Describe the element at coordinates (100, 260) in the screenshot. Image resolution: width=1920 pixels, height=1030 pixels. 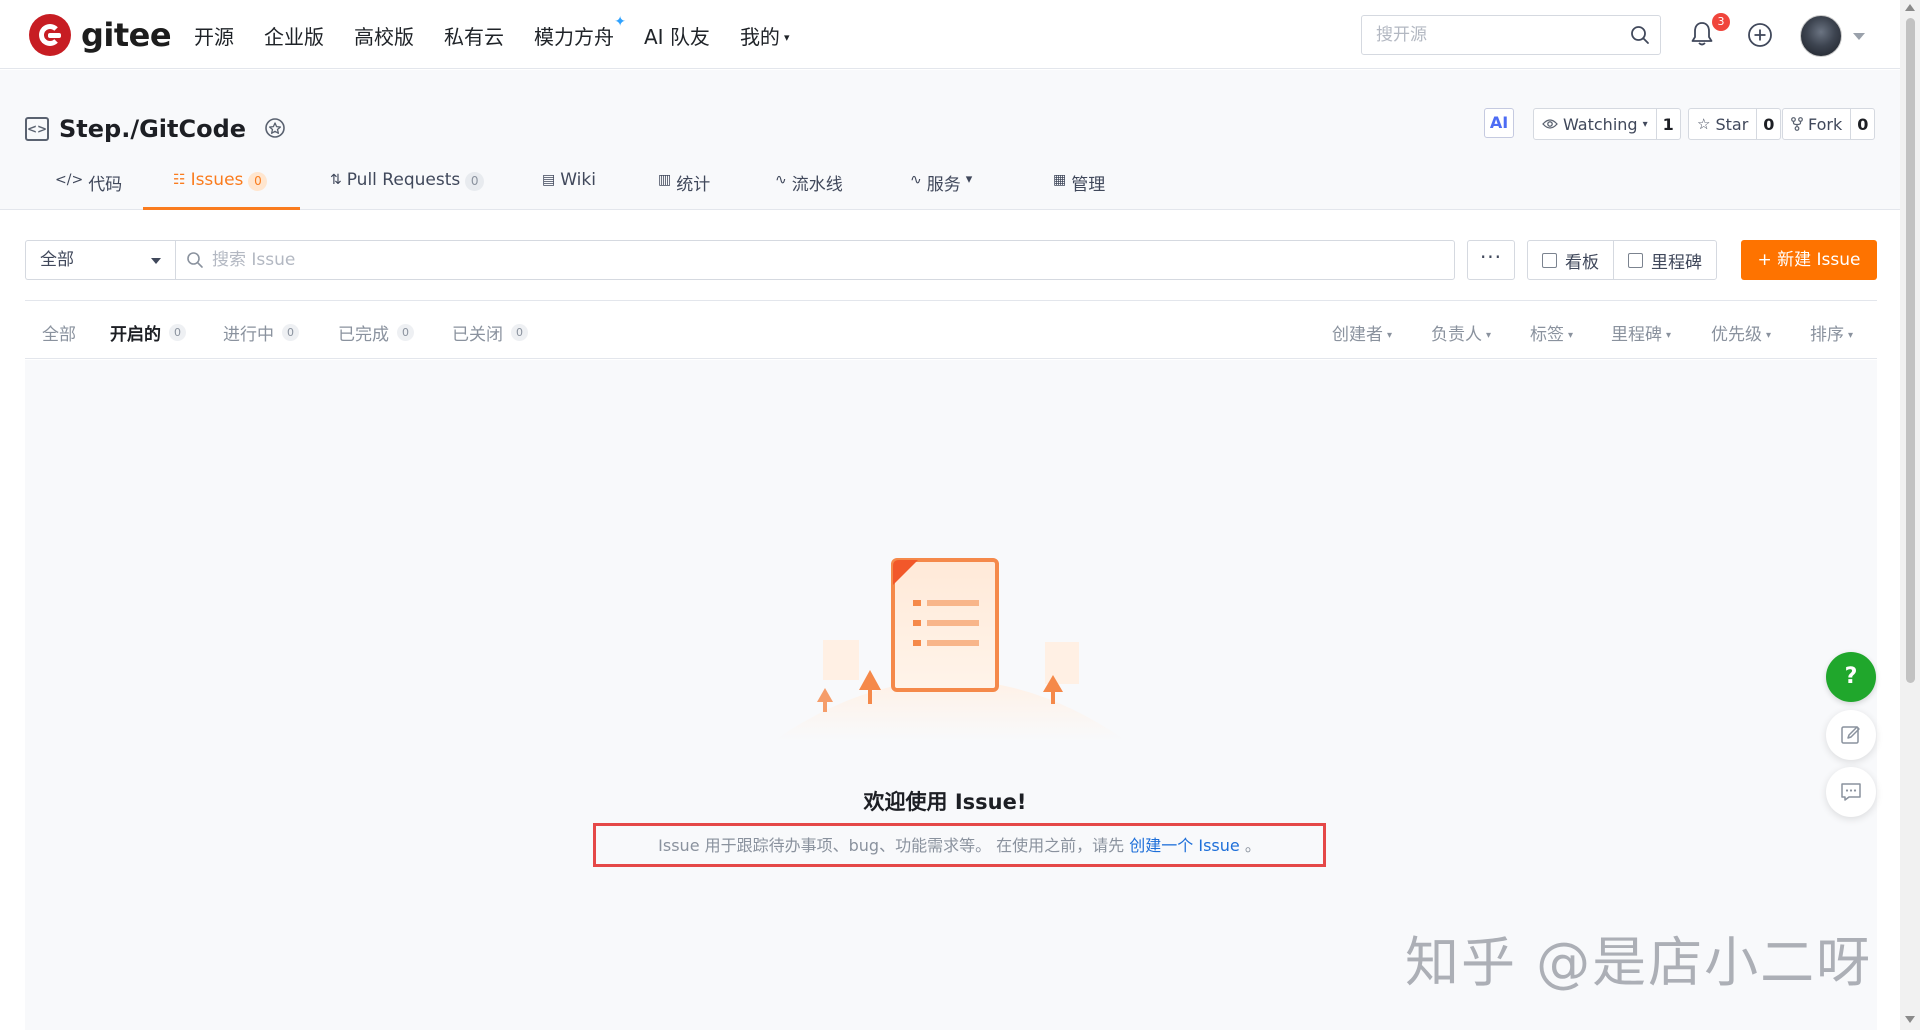
I see `issue-scope-select: 全部` at that location.